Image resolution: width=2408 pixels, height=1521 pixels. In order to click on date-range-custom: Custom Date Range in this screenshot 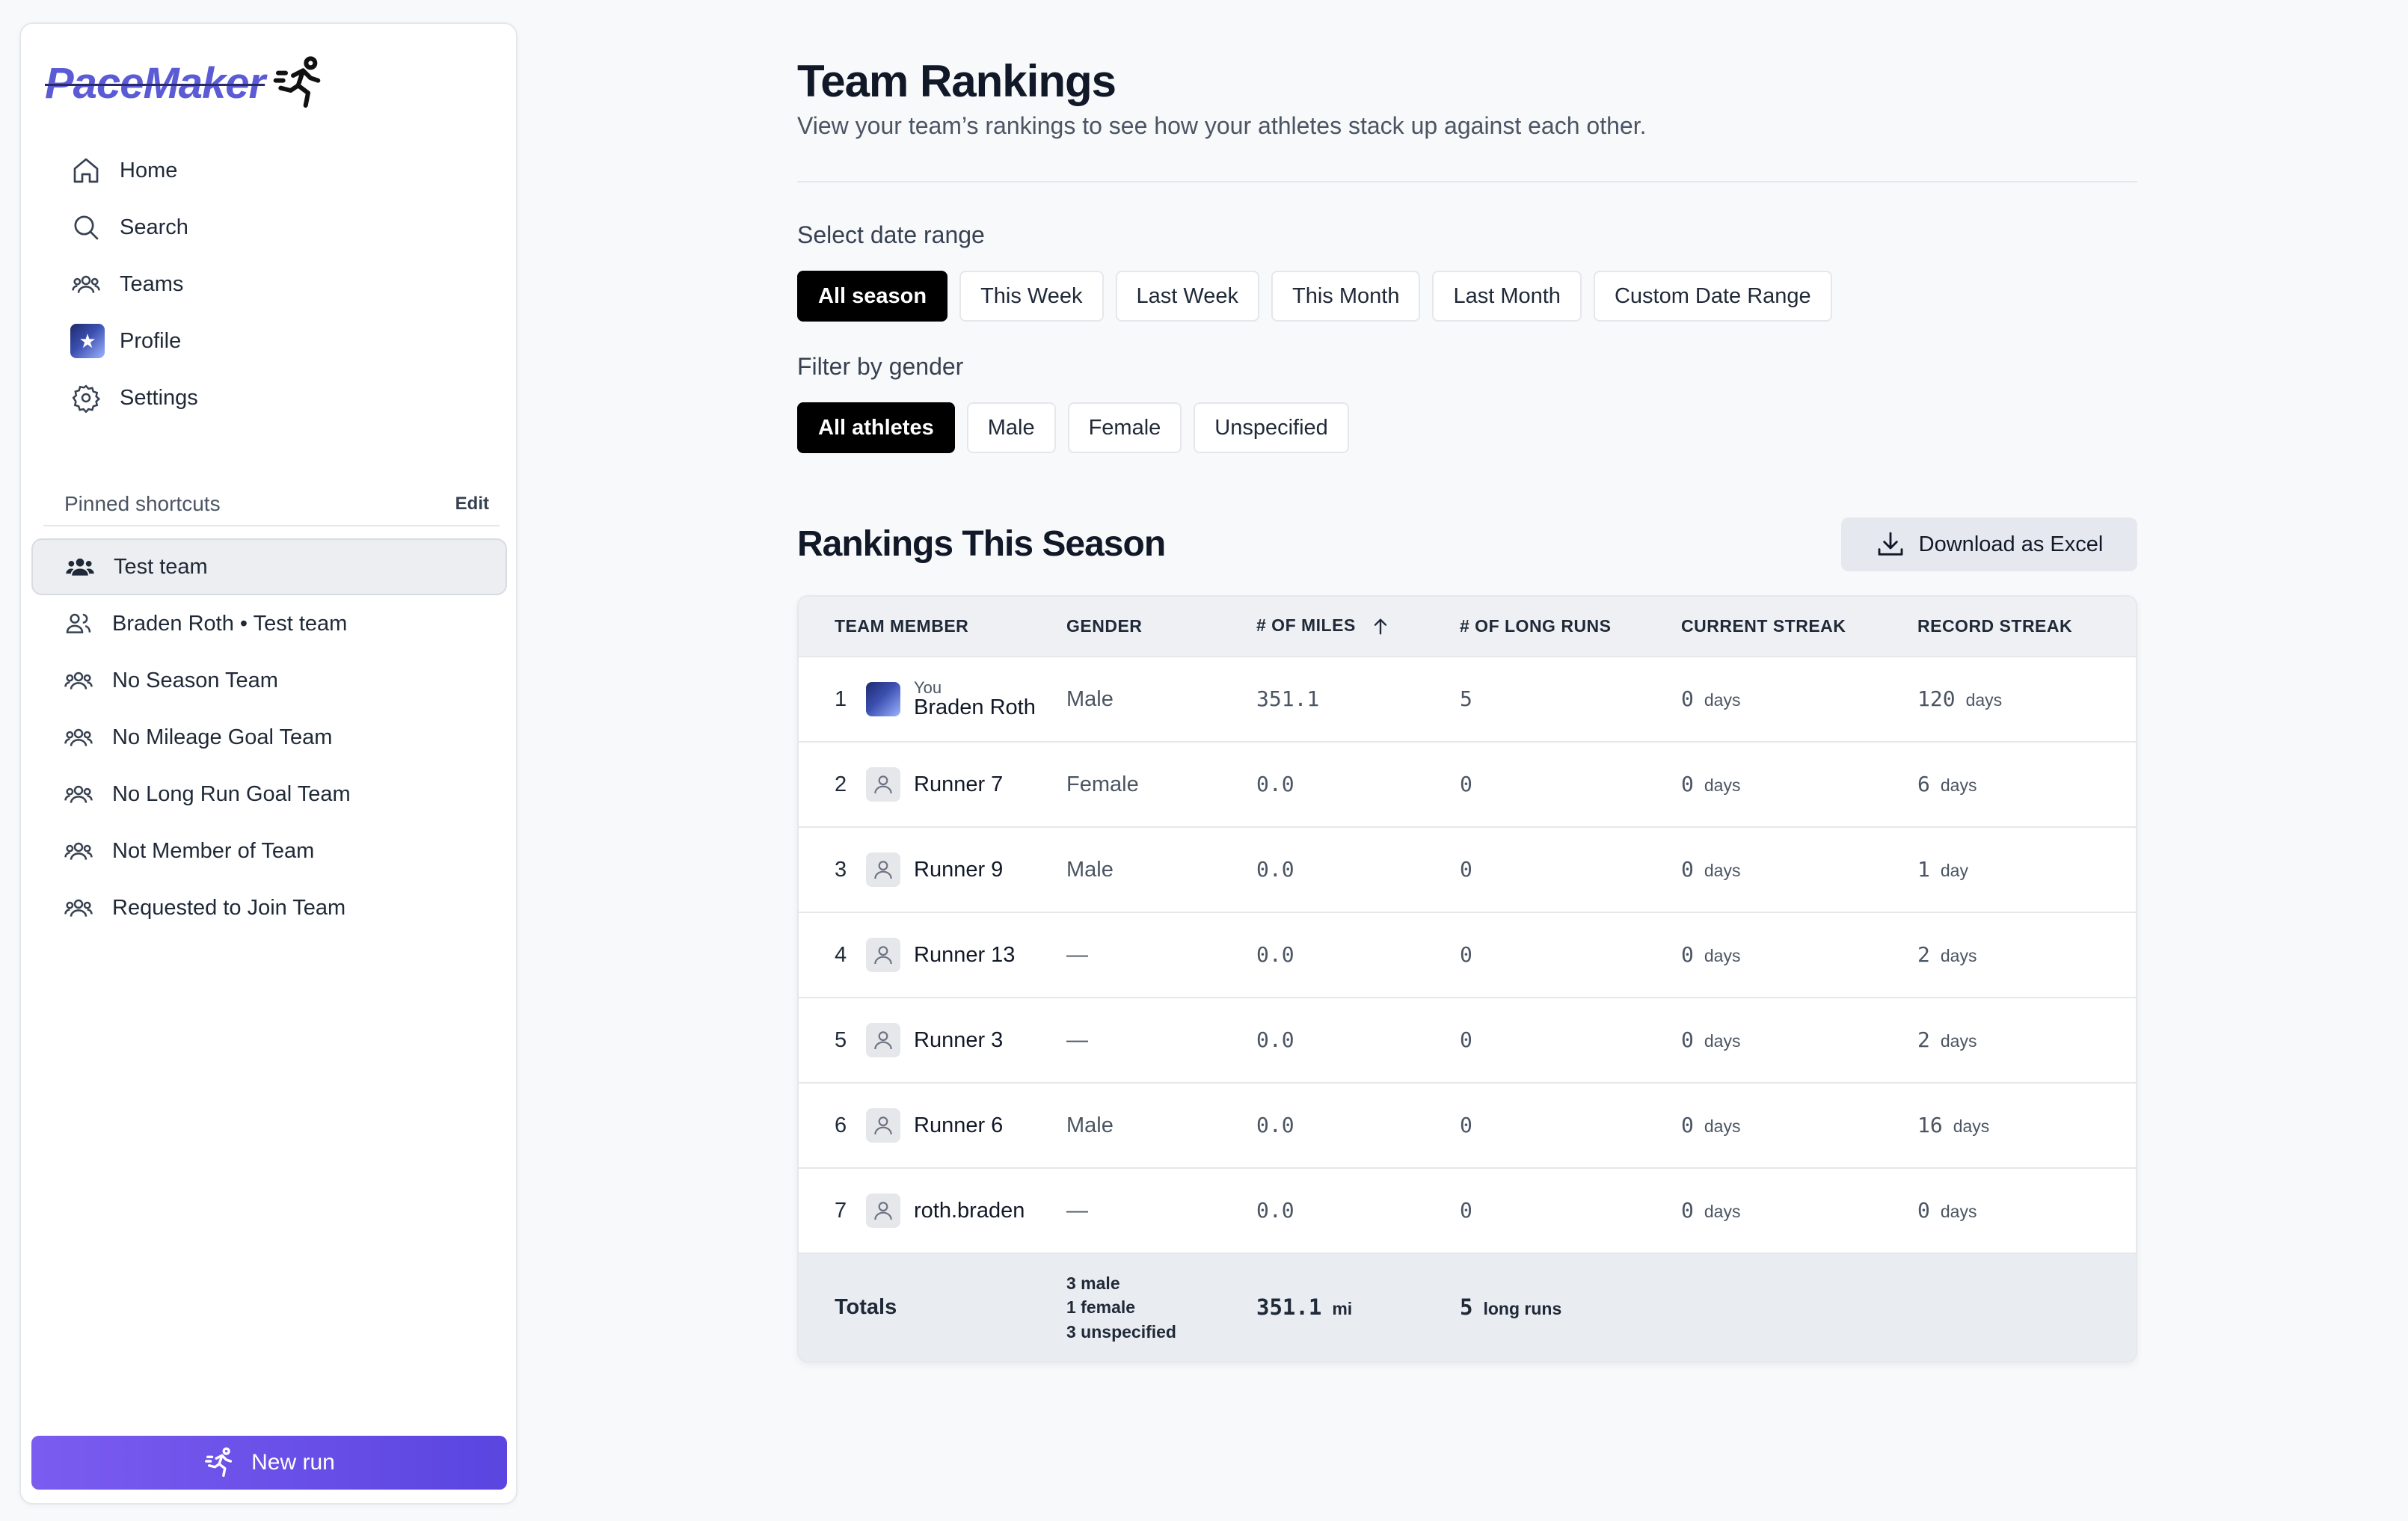, I will do `click(1712, 296)`.